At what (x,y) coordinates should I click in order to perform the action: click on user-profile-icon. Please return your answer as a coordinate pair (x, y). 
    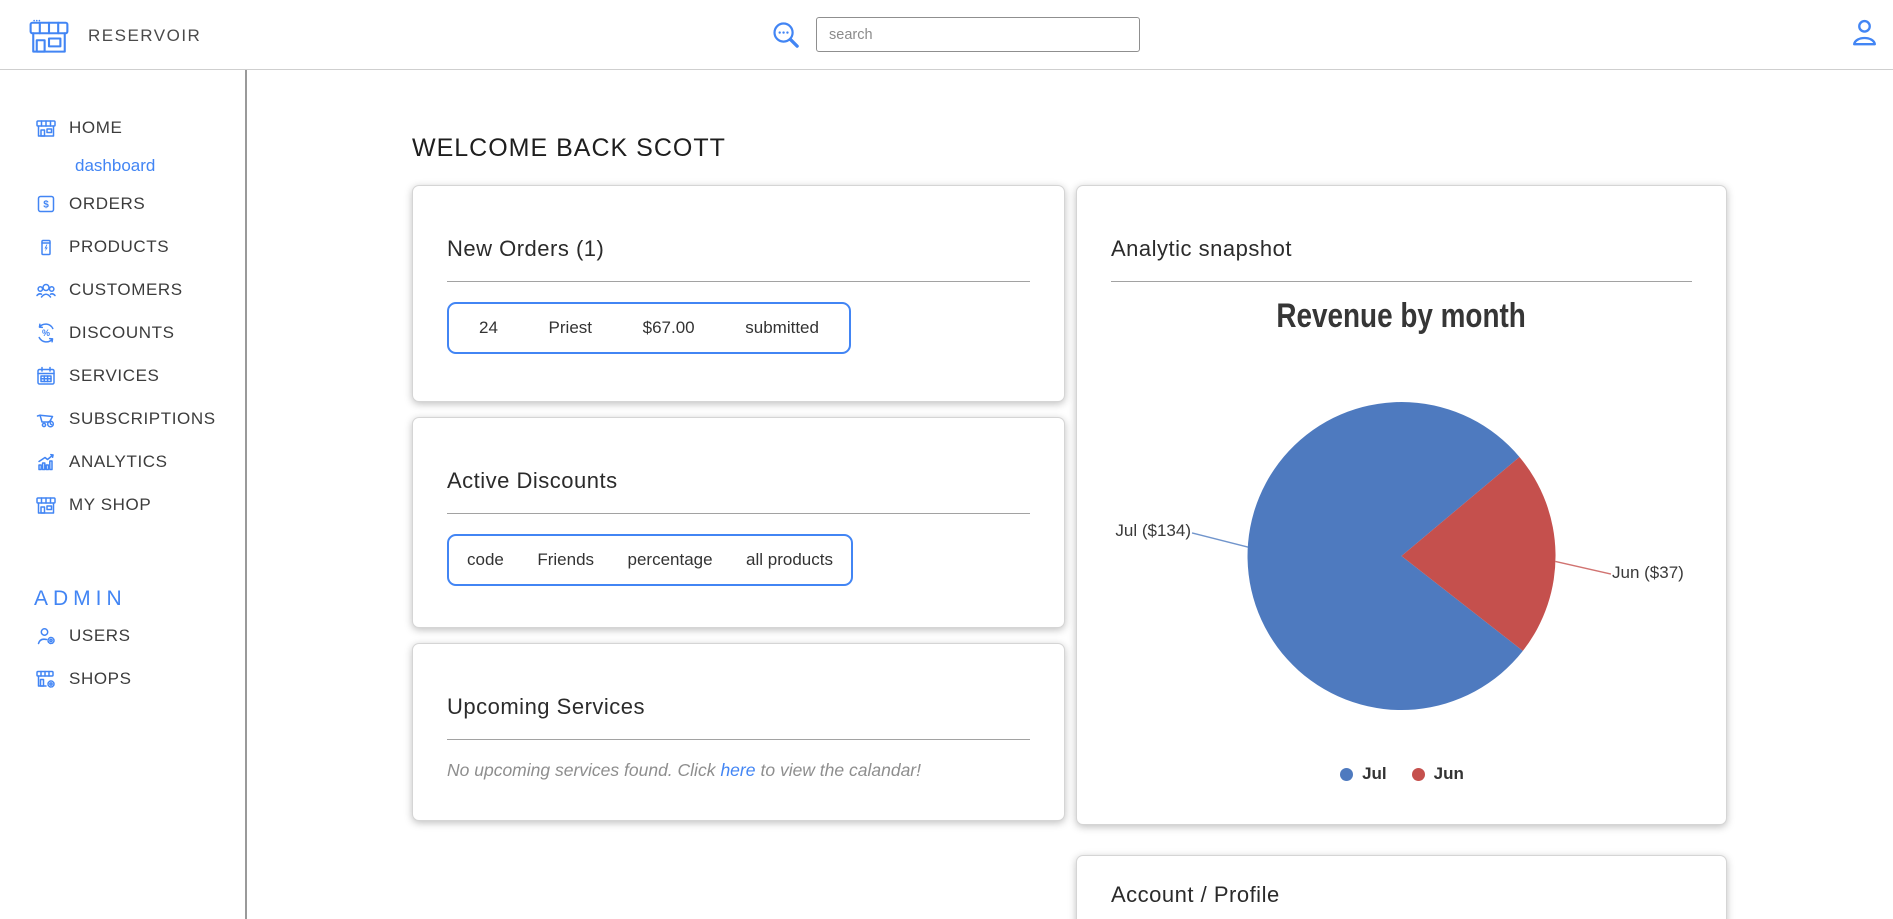
    Looking at the image, I should click on (1864, 32).